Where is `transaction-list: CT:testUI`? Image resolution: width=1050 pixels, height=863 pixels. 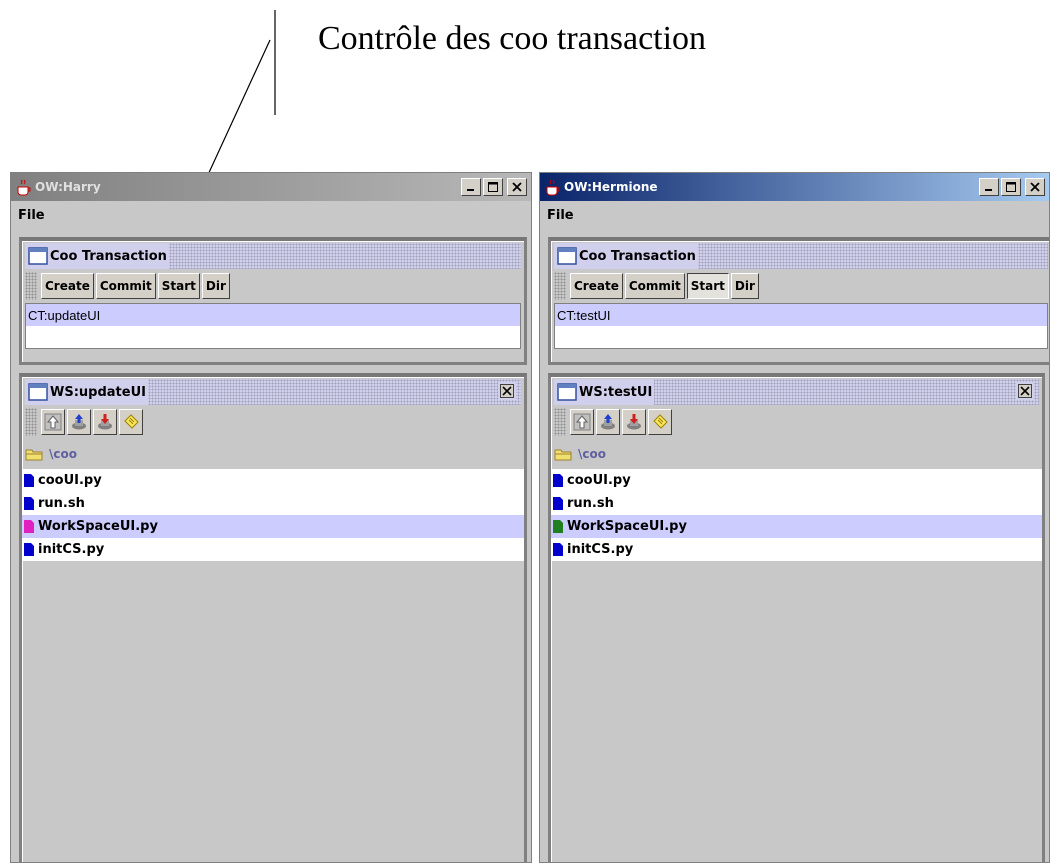 transaction-list: CT:testUI is located at coordinates (801, 326).